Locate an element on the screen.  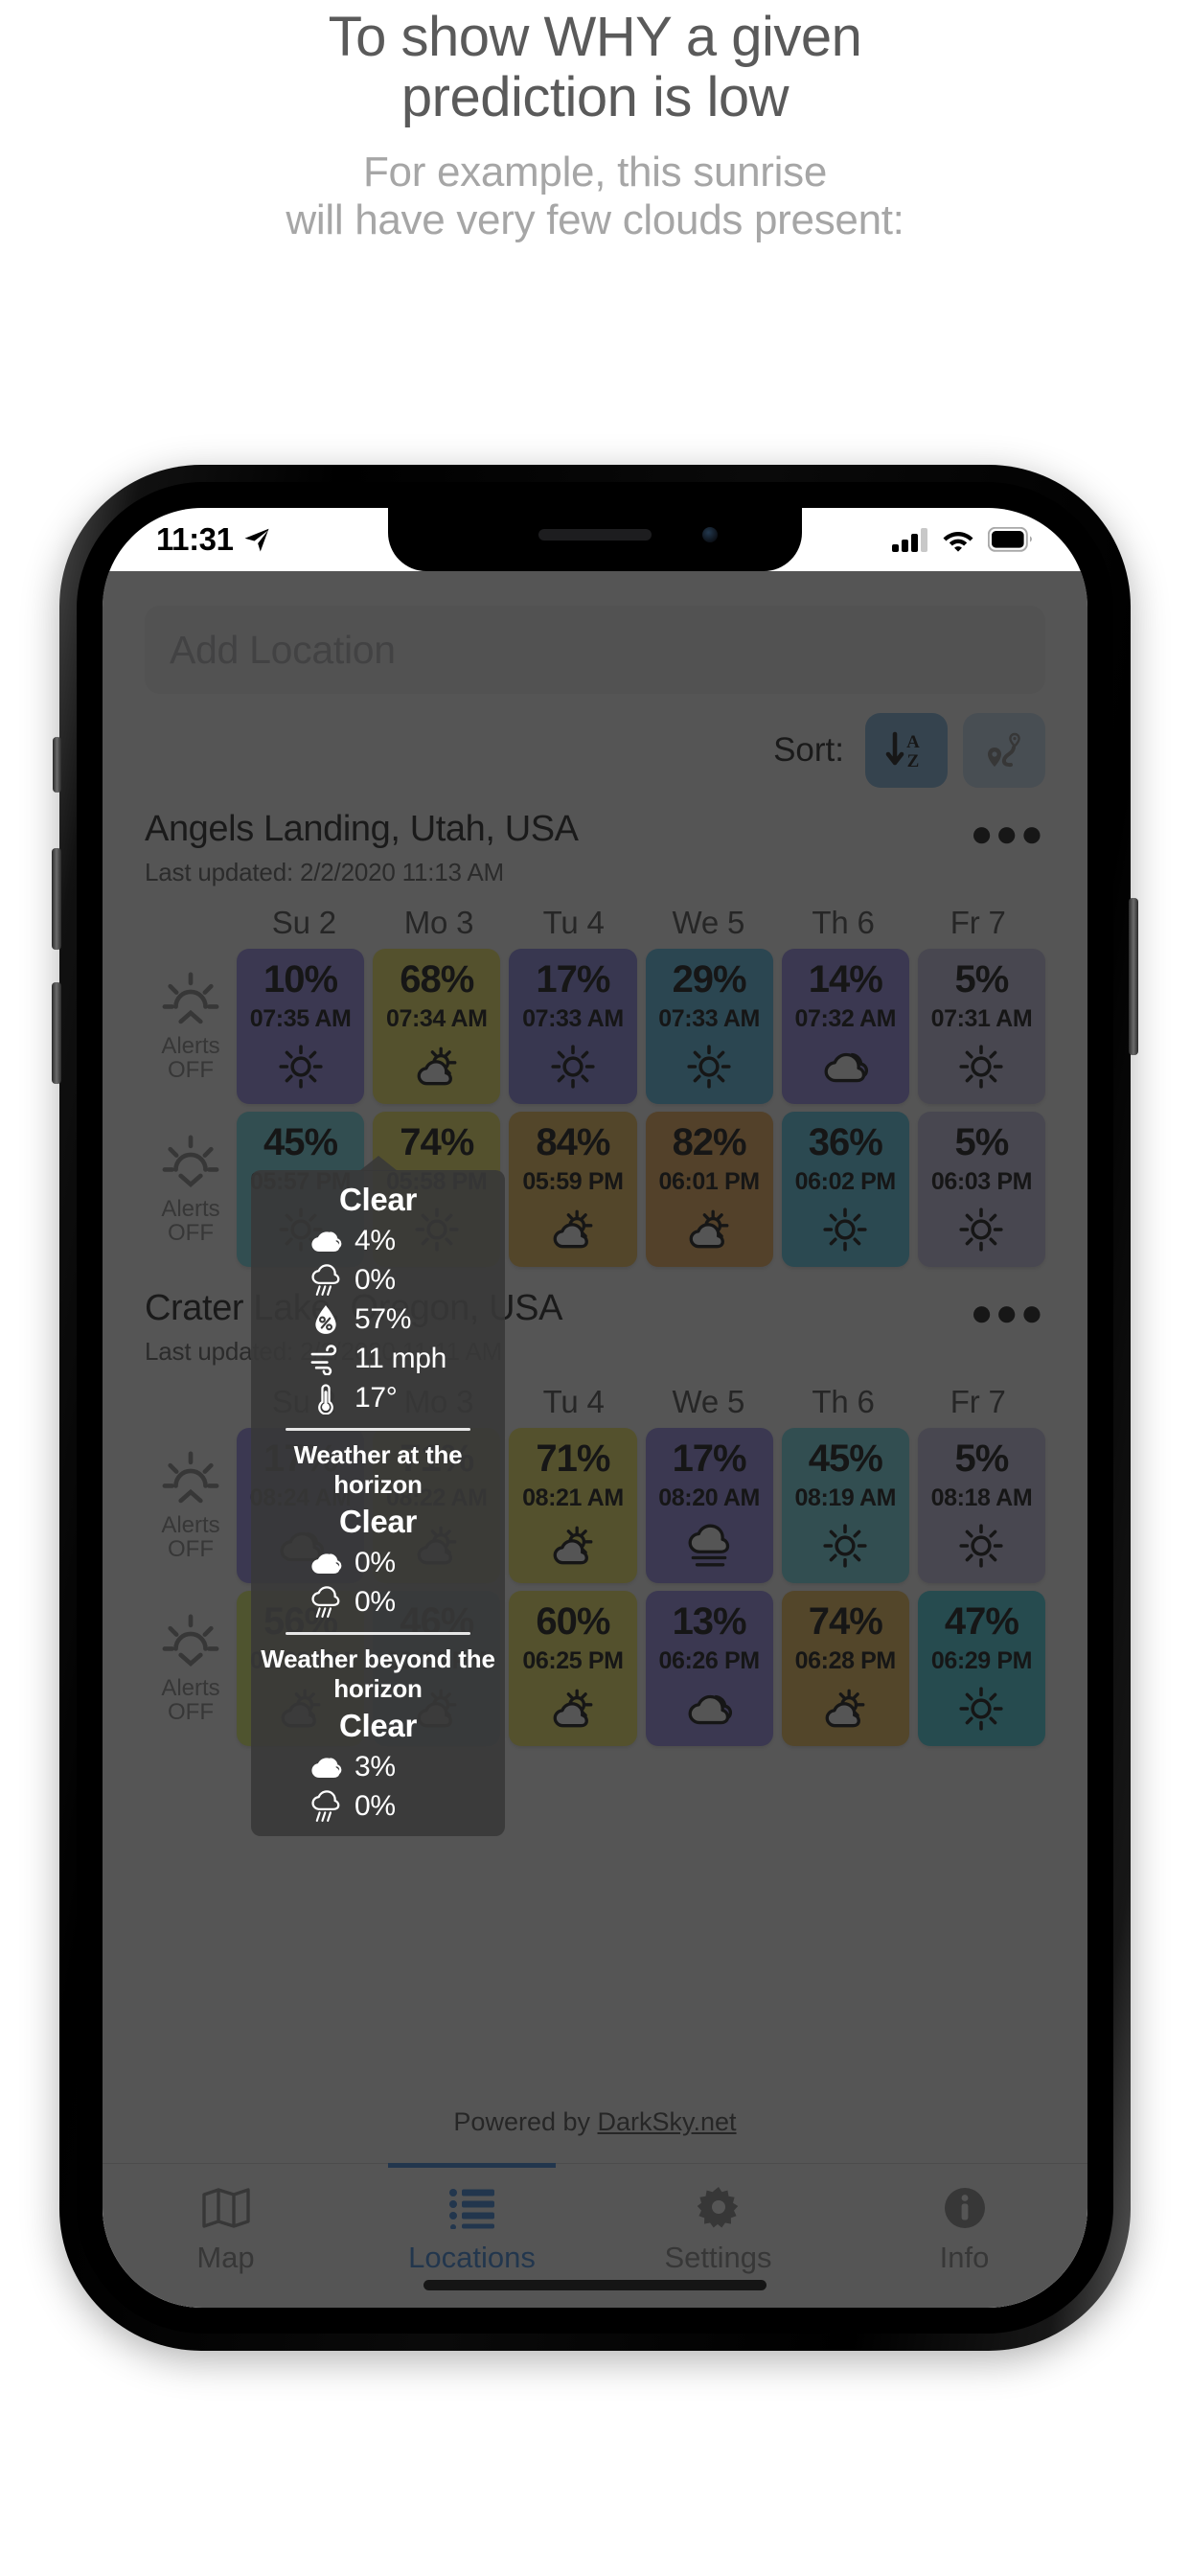
tooltip-row-value: 4% is located at coordinates (375, 1240).